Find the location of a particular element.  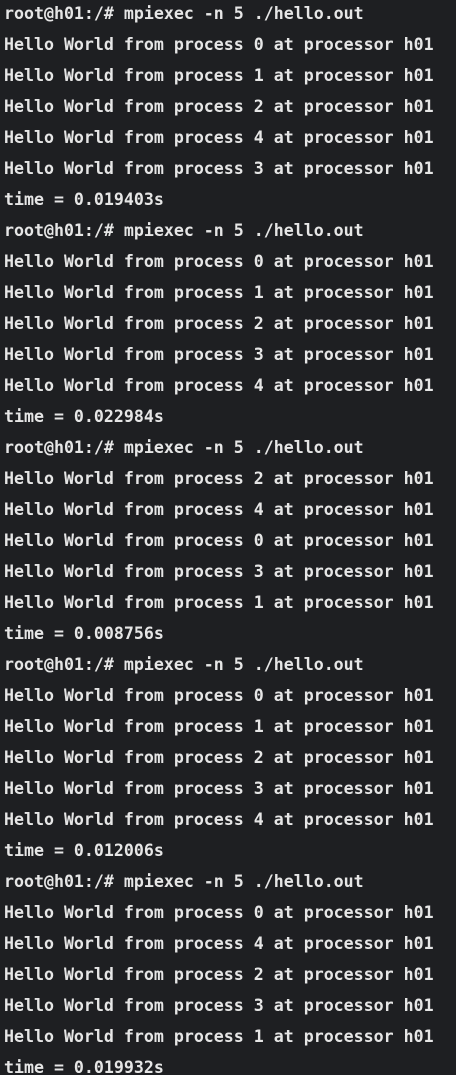

timing-line: time = 0.008756s is located at coordinates (84, 633).